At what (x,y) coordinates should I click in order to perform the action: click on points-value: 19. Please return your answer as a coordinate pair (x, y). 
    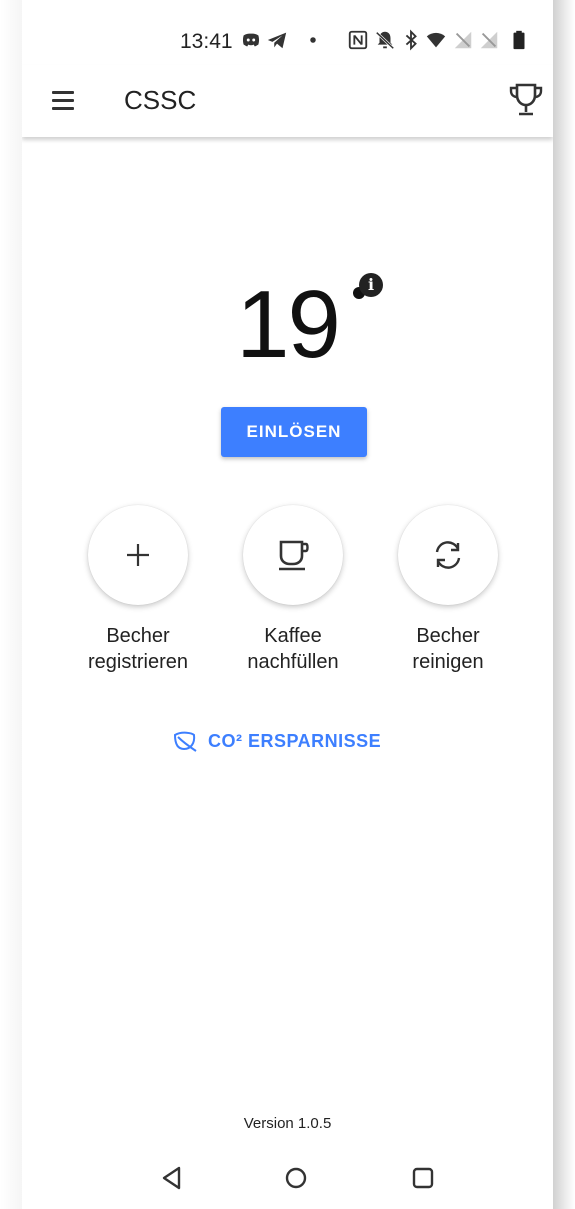
    Looking at the image, I should click on (288, 325).